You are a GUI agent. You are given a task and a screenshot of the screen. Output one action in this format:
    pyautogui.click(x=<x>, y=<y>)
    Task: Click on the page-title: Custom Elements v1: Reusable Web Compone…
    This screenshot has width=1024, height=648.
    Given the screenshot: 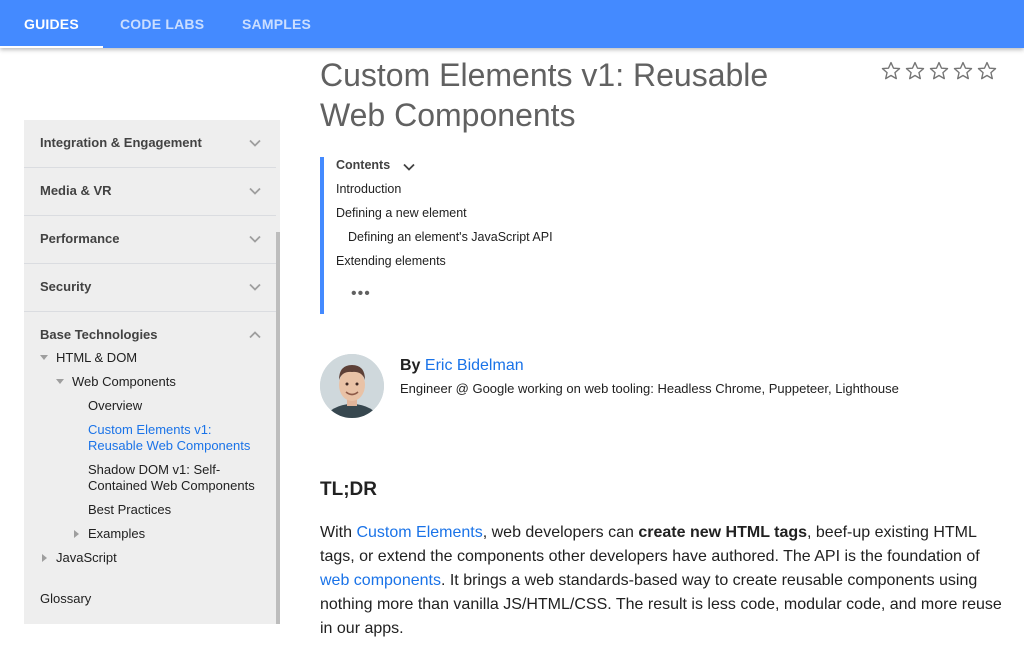 What is the action you would take?
    pyautogui.click(x=580, y=95)
    